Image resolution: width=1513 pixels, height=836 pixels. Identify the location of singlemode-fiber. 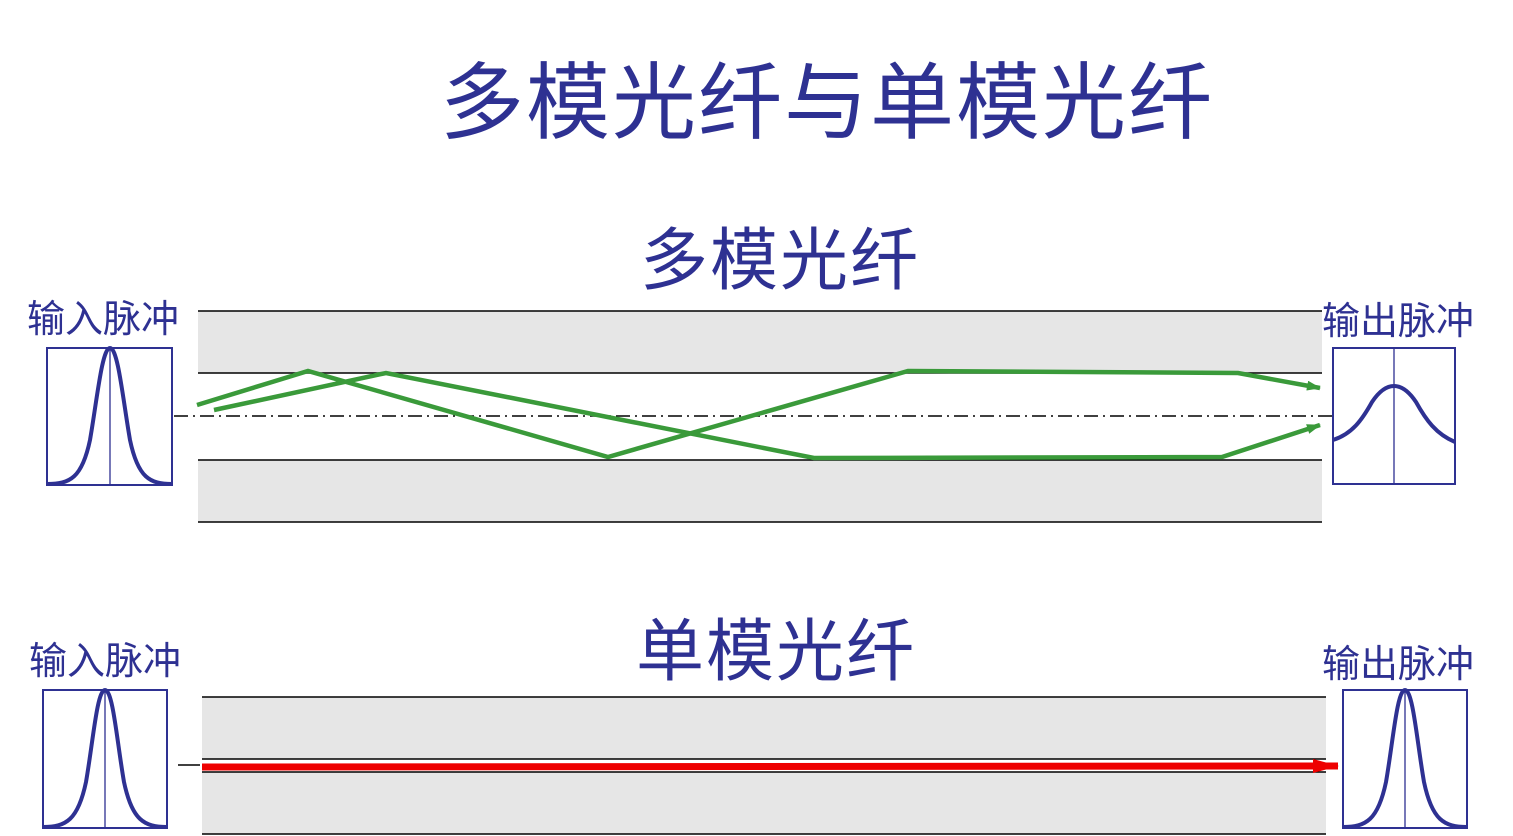
(758, 765).